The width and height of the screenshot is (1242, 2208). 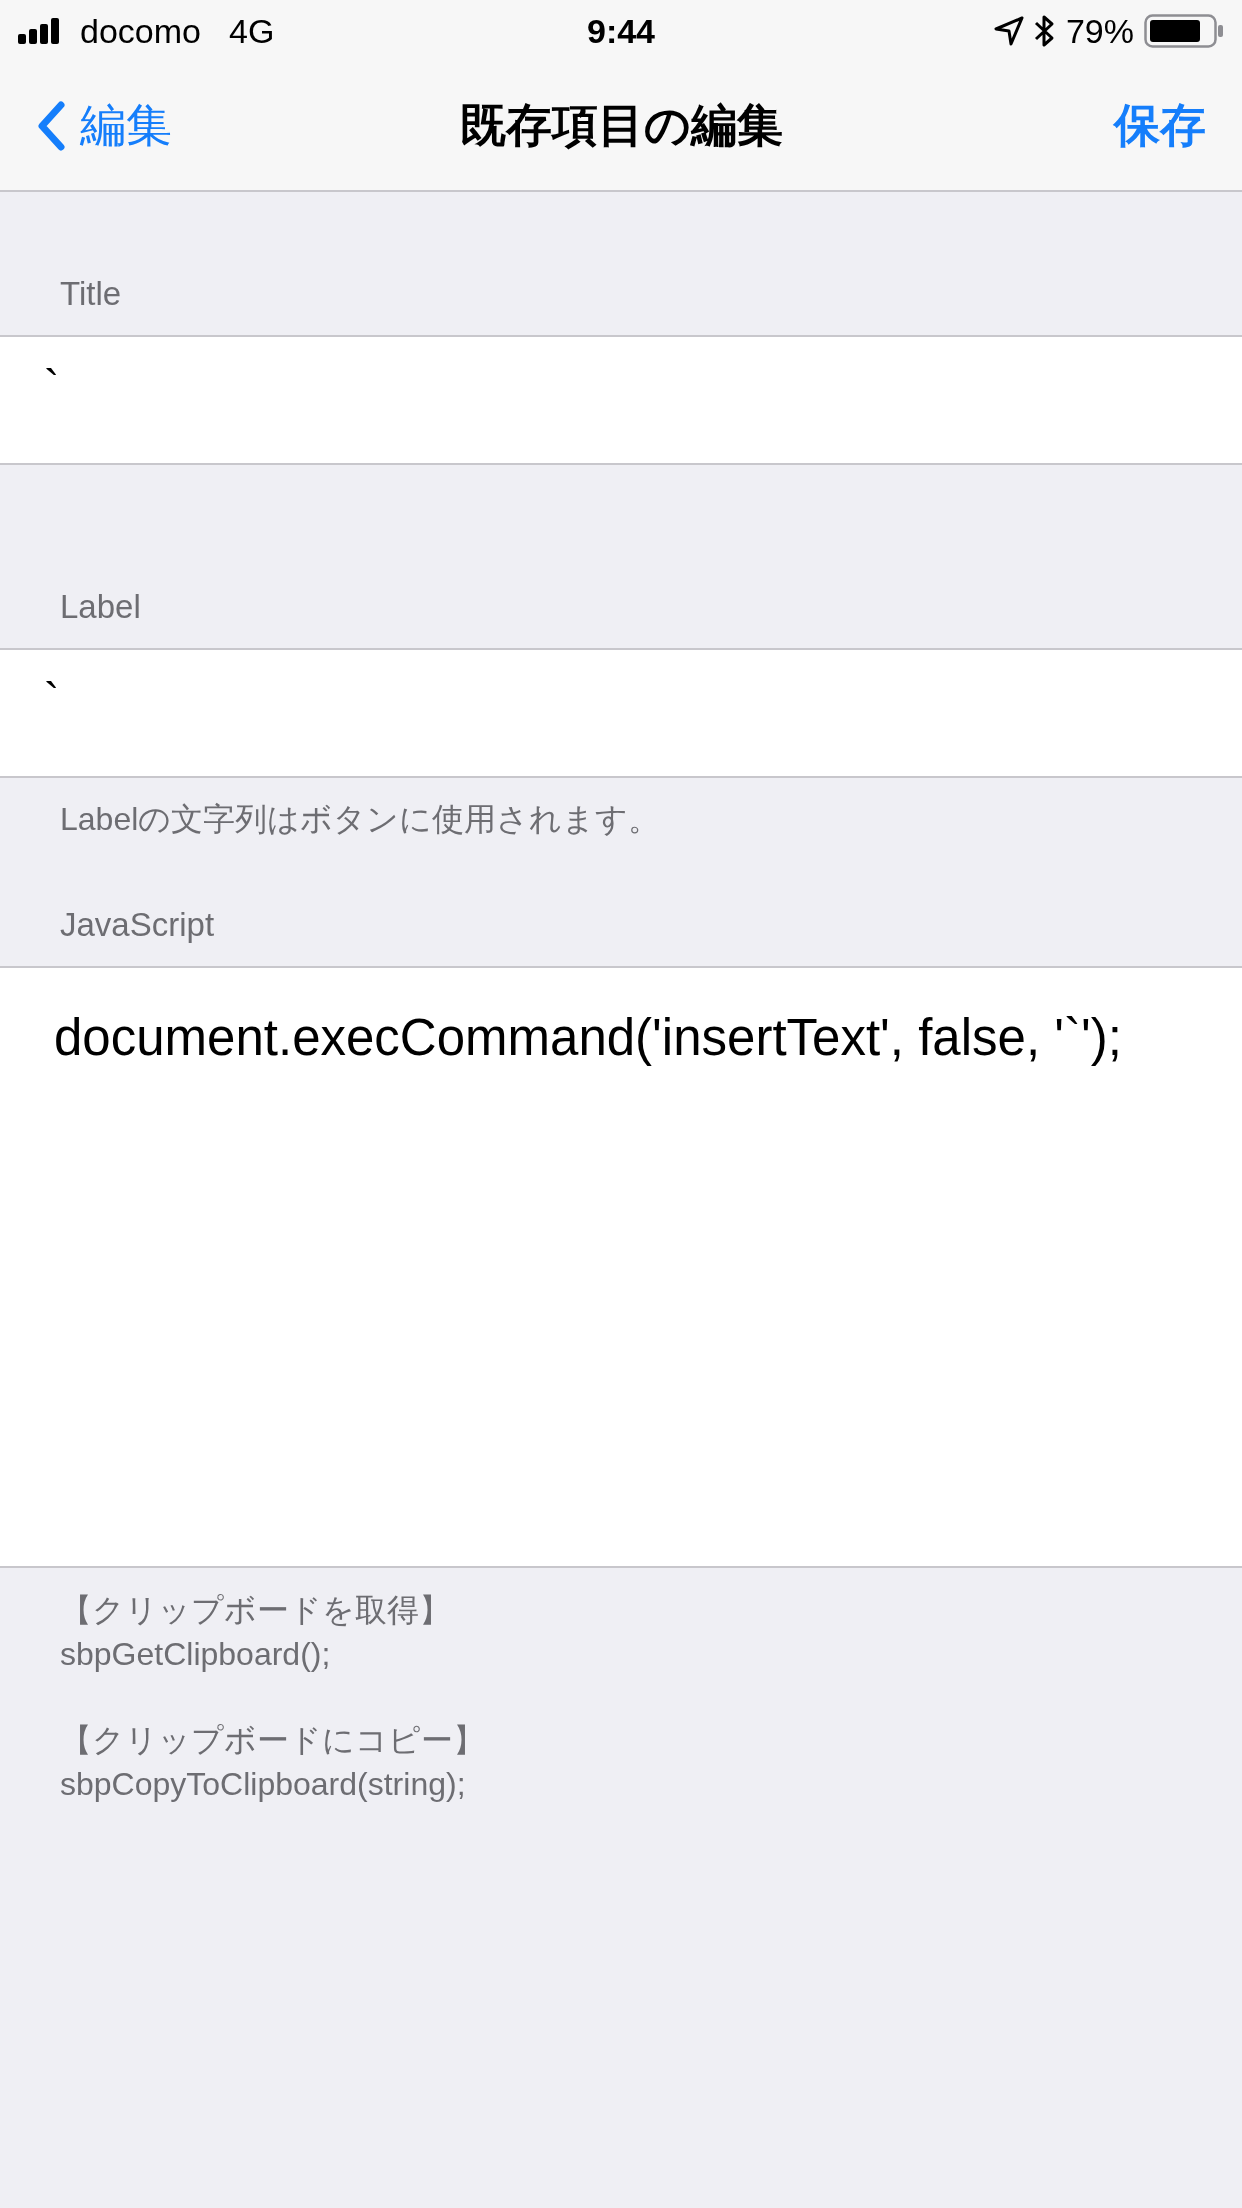 I want to click on script-field: document.execCommand('insertText', false, '`');, so click(x=638, y=1037).